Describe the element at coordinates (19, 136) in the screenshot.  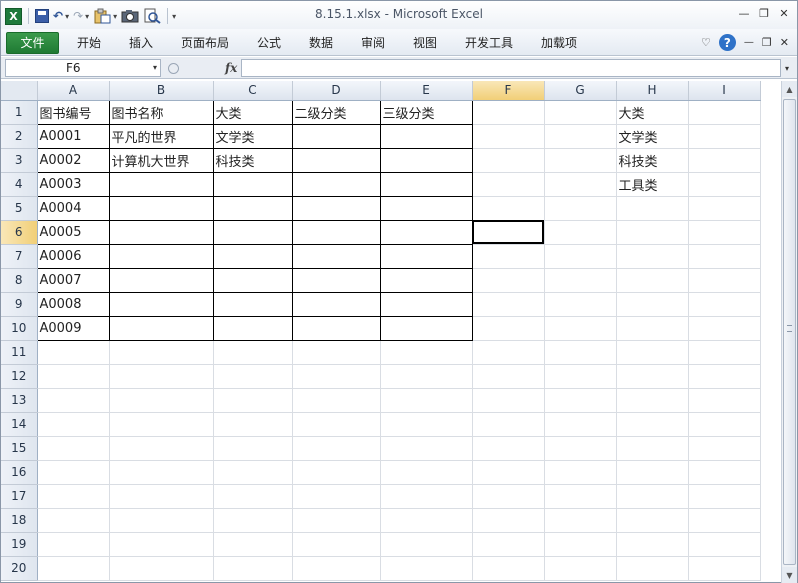
I see `row-header: 2` at that location.